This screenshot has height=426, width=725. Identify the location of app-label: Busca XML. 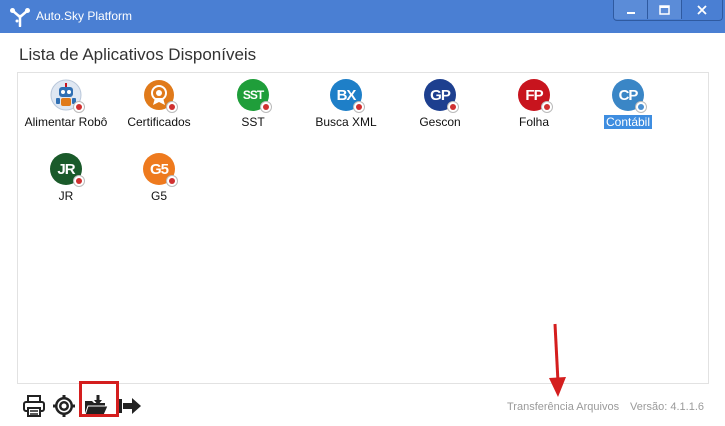
(346, 122).